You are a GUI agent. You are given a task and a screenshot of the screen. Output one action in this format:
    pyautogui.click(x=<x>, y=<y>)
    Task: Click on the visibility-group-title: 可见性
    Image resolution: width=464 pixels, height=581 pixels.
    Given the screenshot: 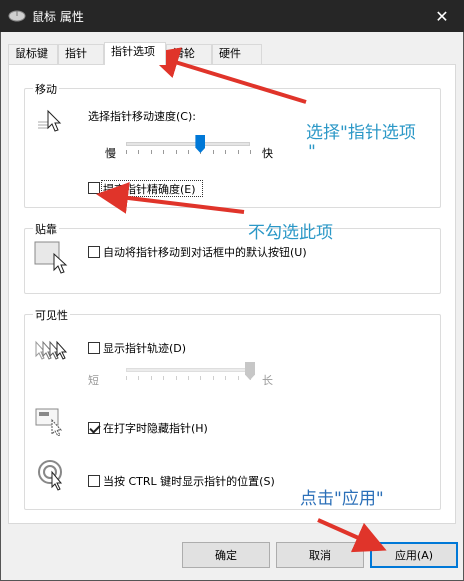 What is the action you would take?
    pyautogui.click(x=51, y=315)
    